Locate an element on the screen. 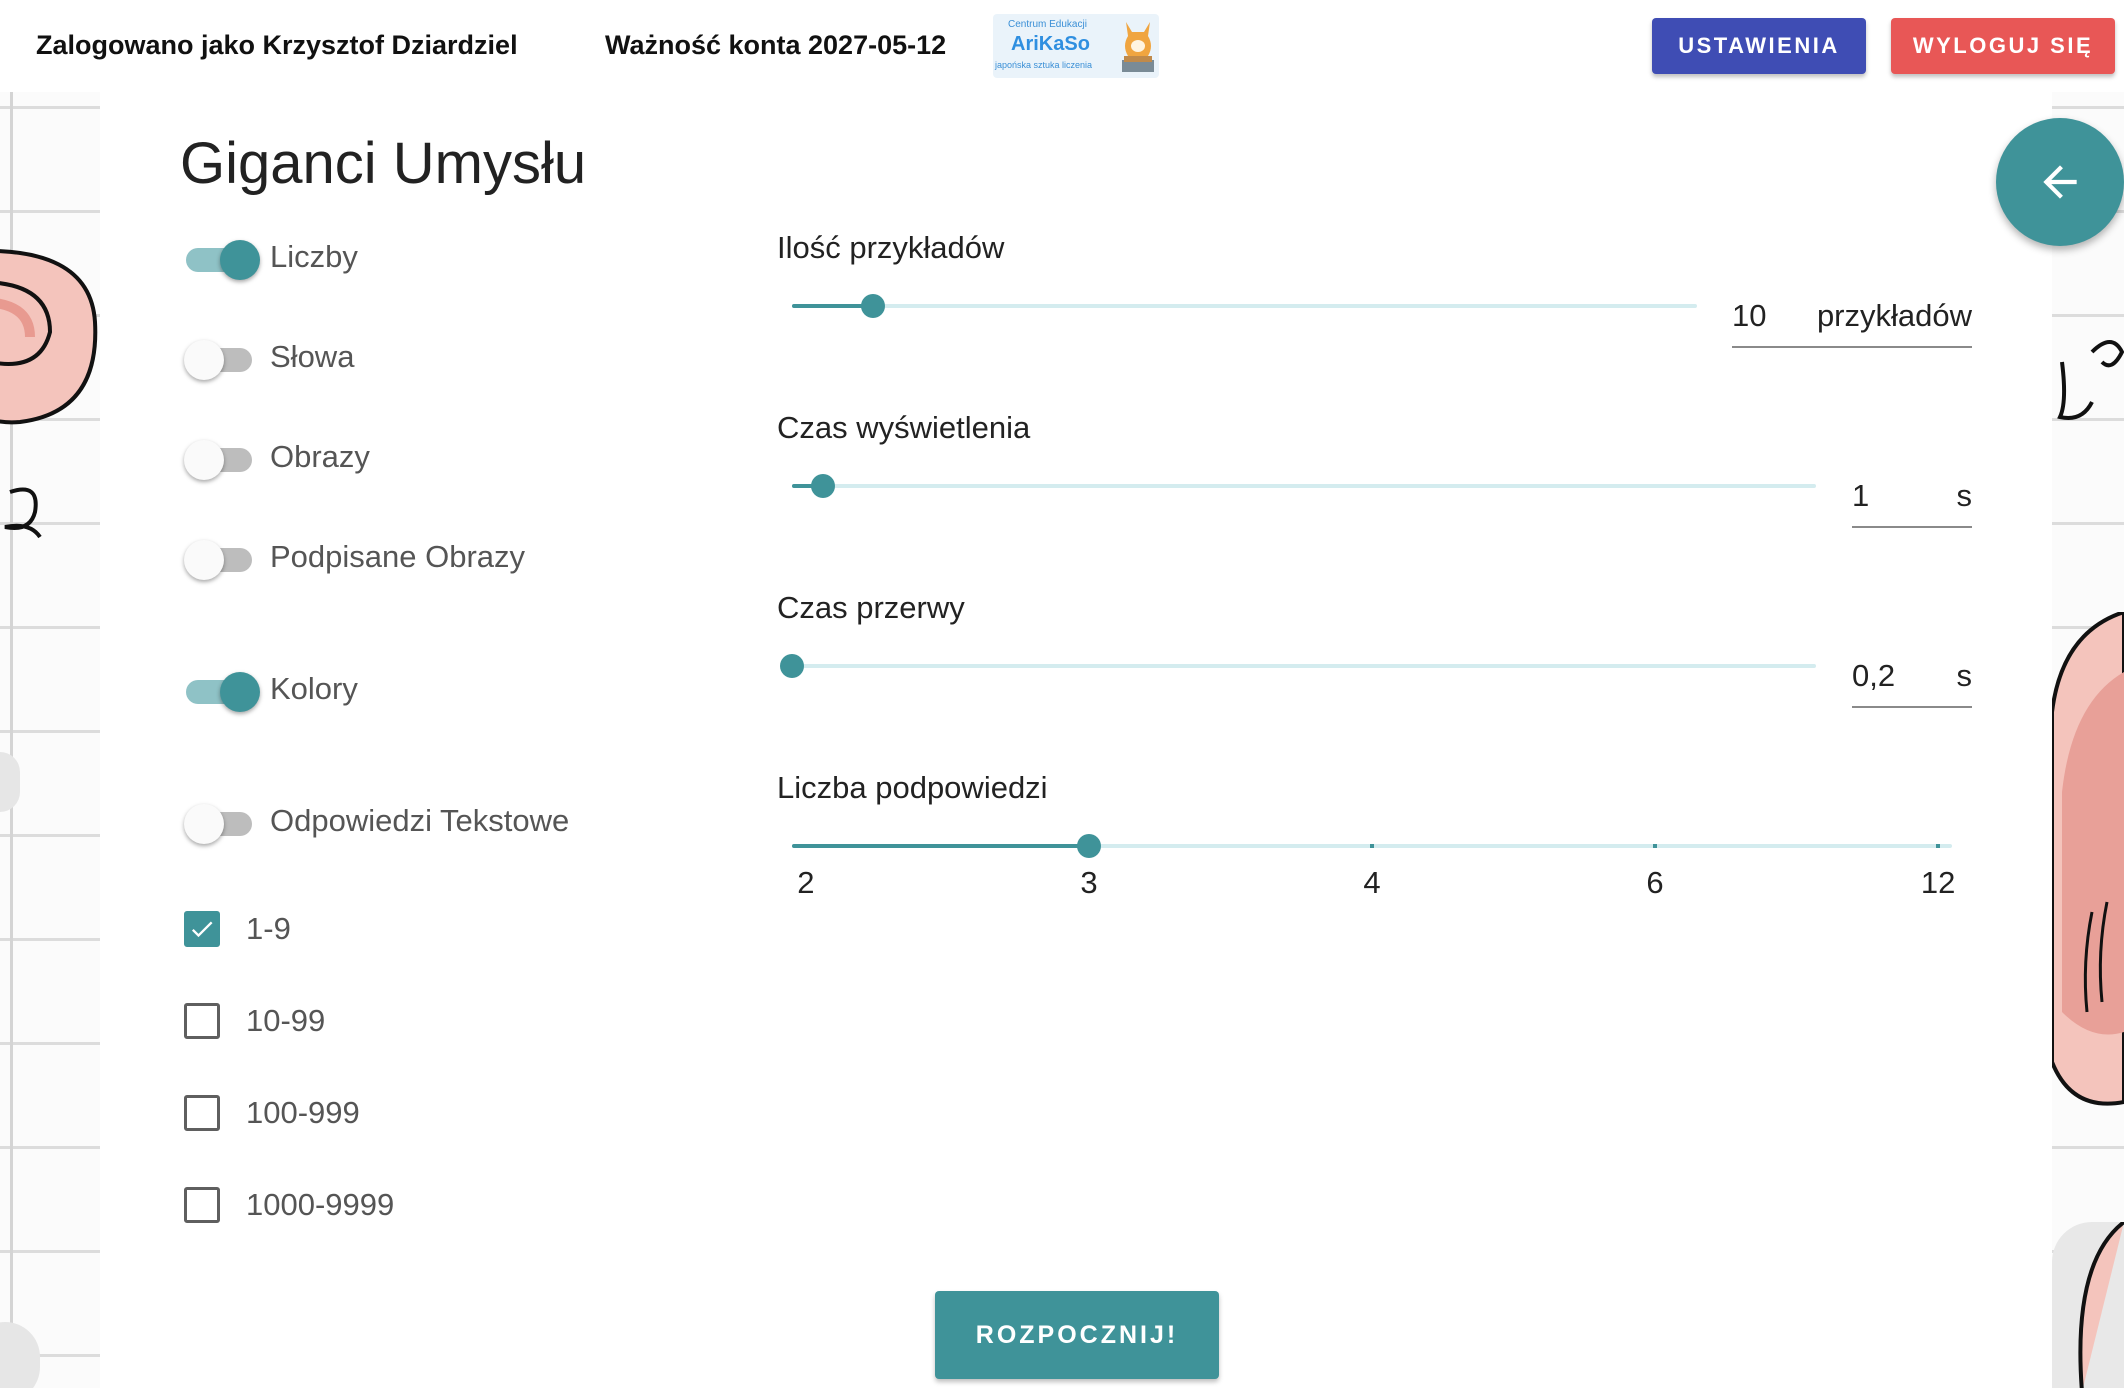  arrow-left-icon is located at coordinates (2060, 182).